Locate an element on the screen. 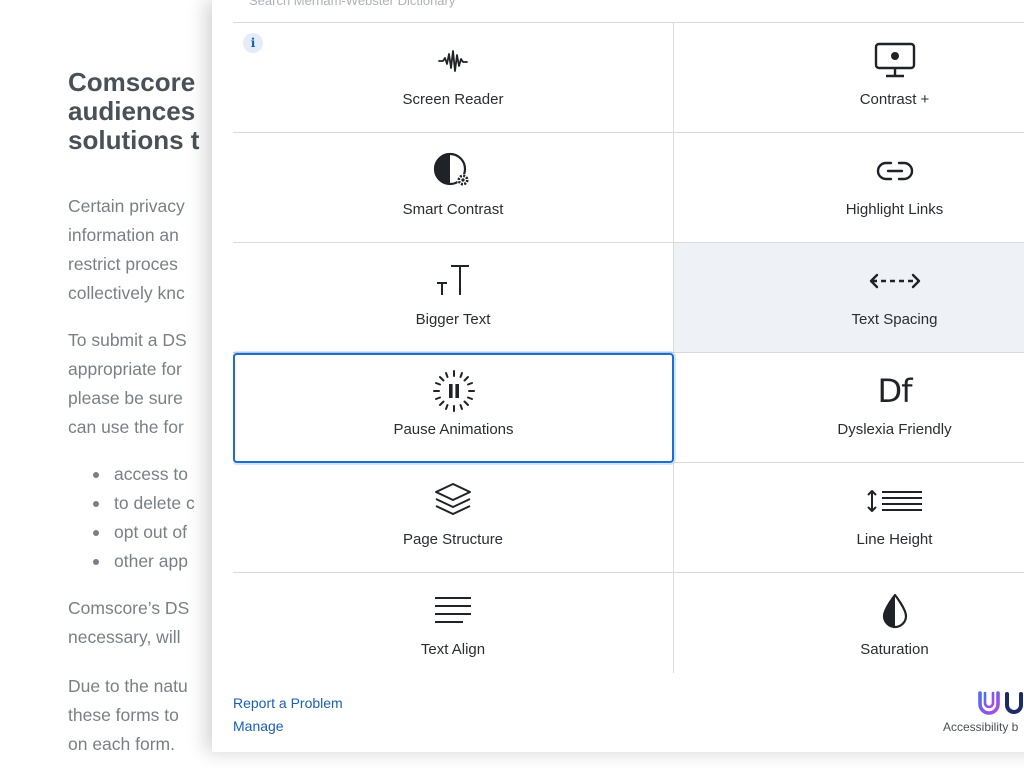 This screenshot has width=1024, height=768. tile-dyslexia-friendly: Df Dyslexia Friendly is located at coordinates (849, 408).